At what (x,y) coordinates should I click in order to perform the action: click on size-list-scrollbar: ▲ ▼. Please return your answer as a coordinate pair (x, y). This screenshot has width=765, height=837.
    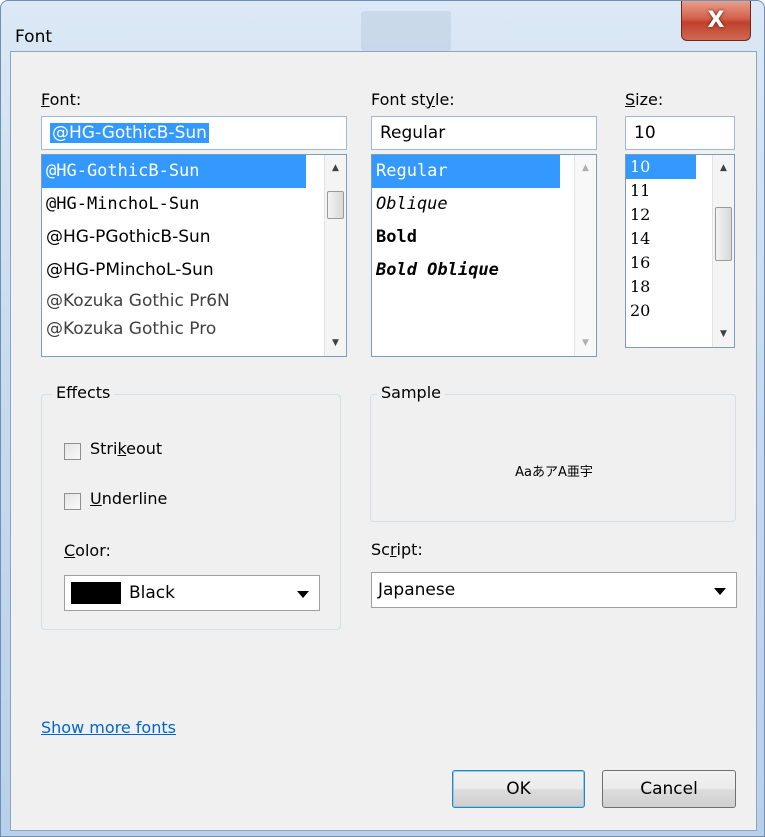
    Looking at the image, I should click on (723, 251).